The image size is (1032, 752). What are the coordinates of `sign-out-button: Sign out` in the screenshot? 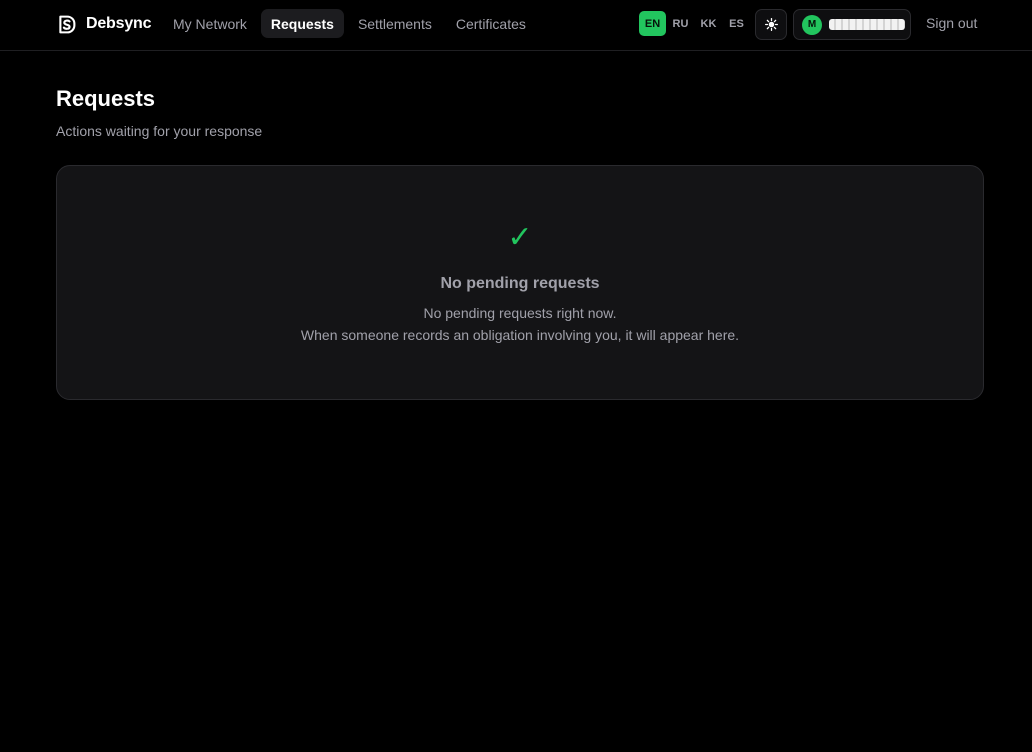 It's located at (951, 23).